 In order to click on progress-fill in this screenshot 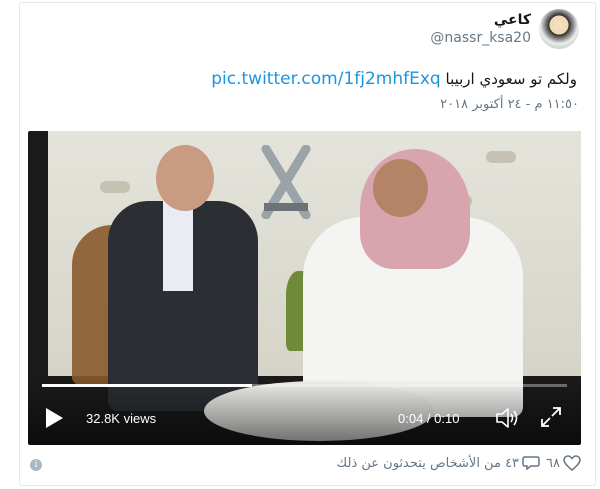, I will do `click(147, 385)`.